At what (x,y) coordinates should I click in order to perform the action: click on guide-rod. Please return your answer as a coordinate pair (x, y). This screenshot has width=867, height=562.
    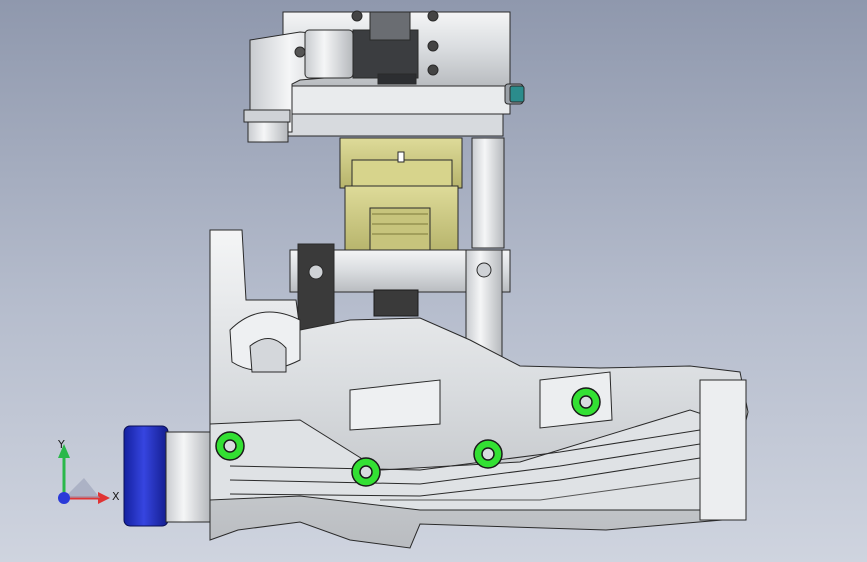
    Looking at the image, I should click on (488, 193).